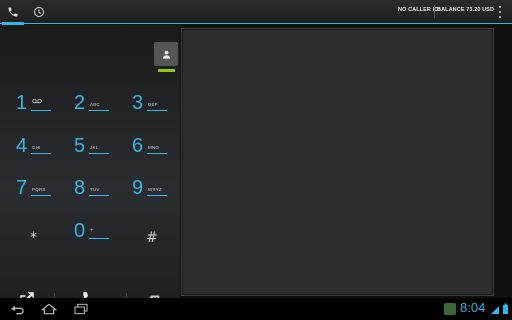 Image resolution: width=512 pixels, height=320 pixels. Describe the element at coordinates (22, 188) in the screenshot. I see `key-digit: 7` at that location.